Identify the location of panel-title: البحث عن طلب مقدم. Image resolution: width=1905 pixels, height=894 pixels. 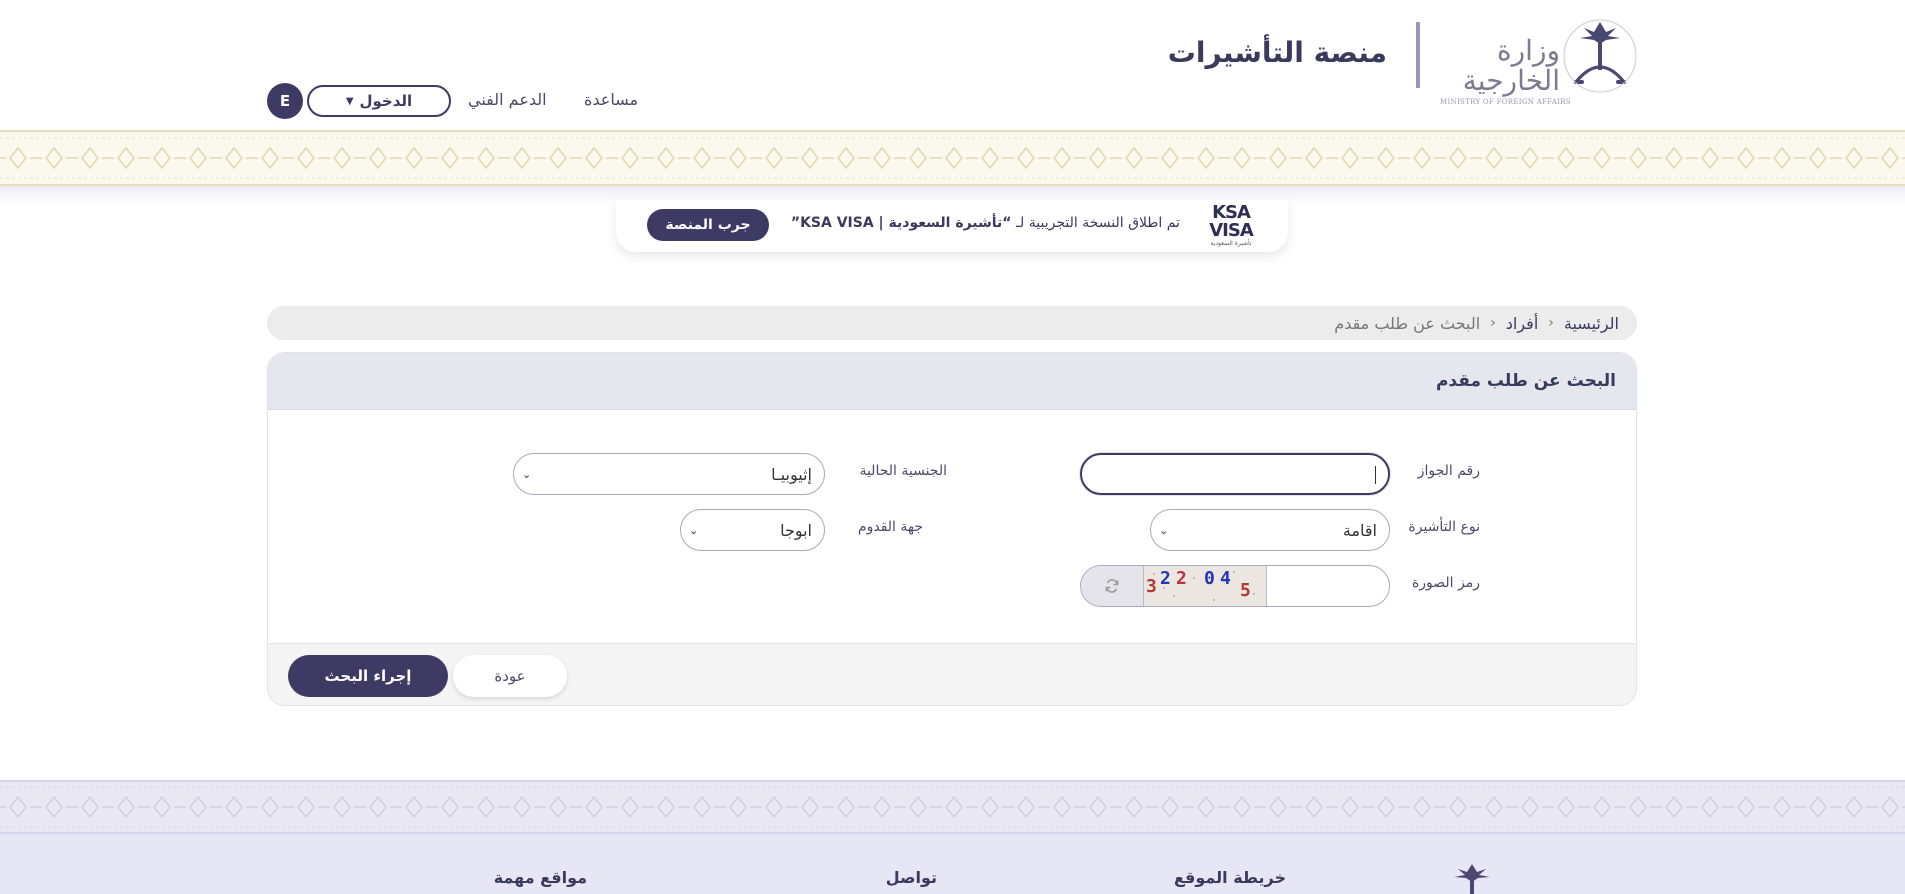
(952, 381).